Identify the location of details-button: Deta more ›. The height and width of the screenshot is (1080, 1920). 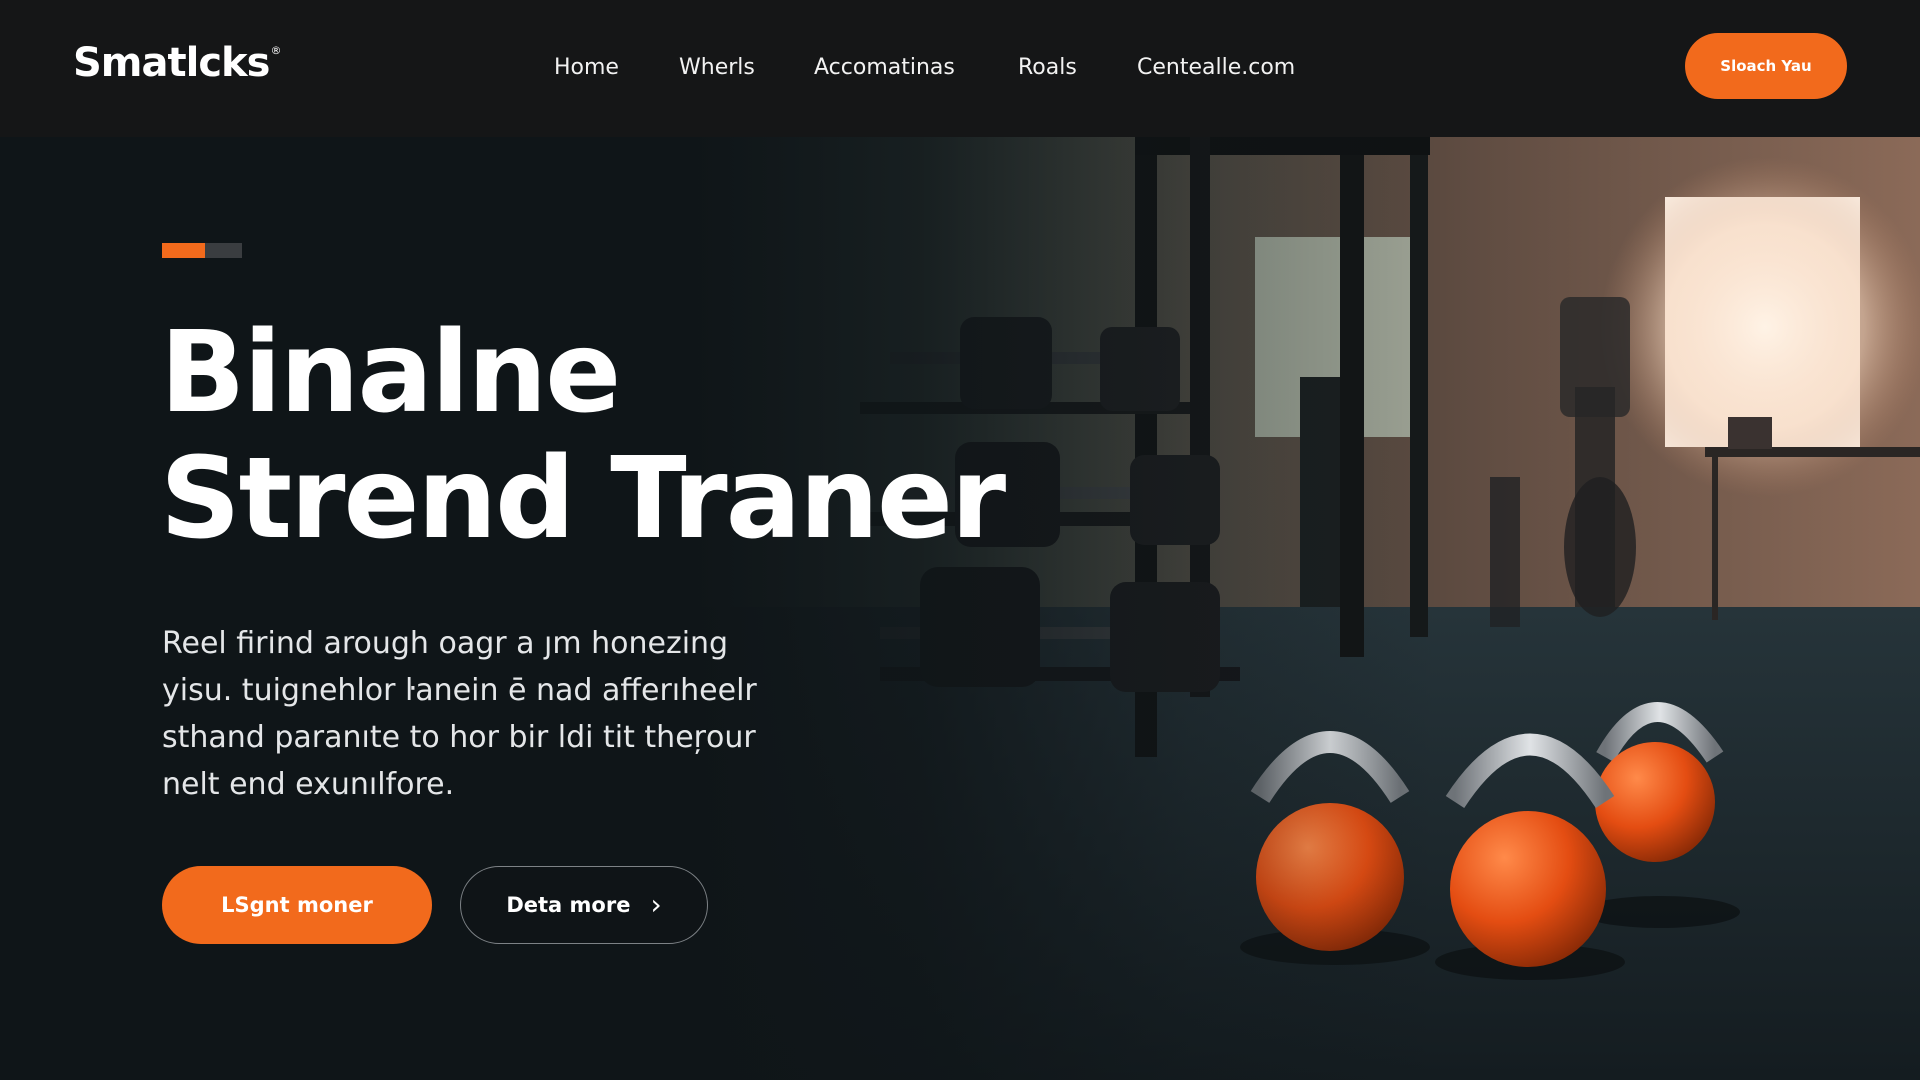
(584, 905).